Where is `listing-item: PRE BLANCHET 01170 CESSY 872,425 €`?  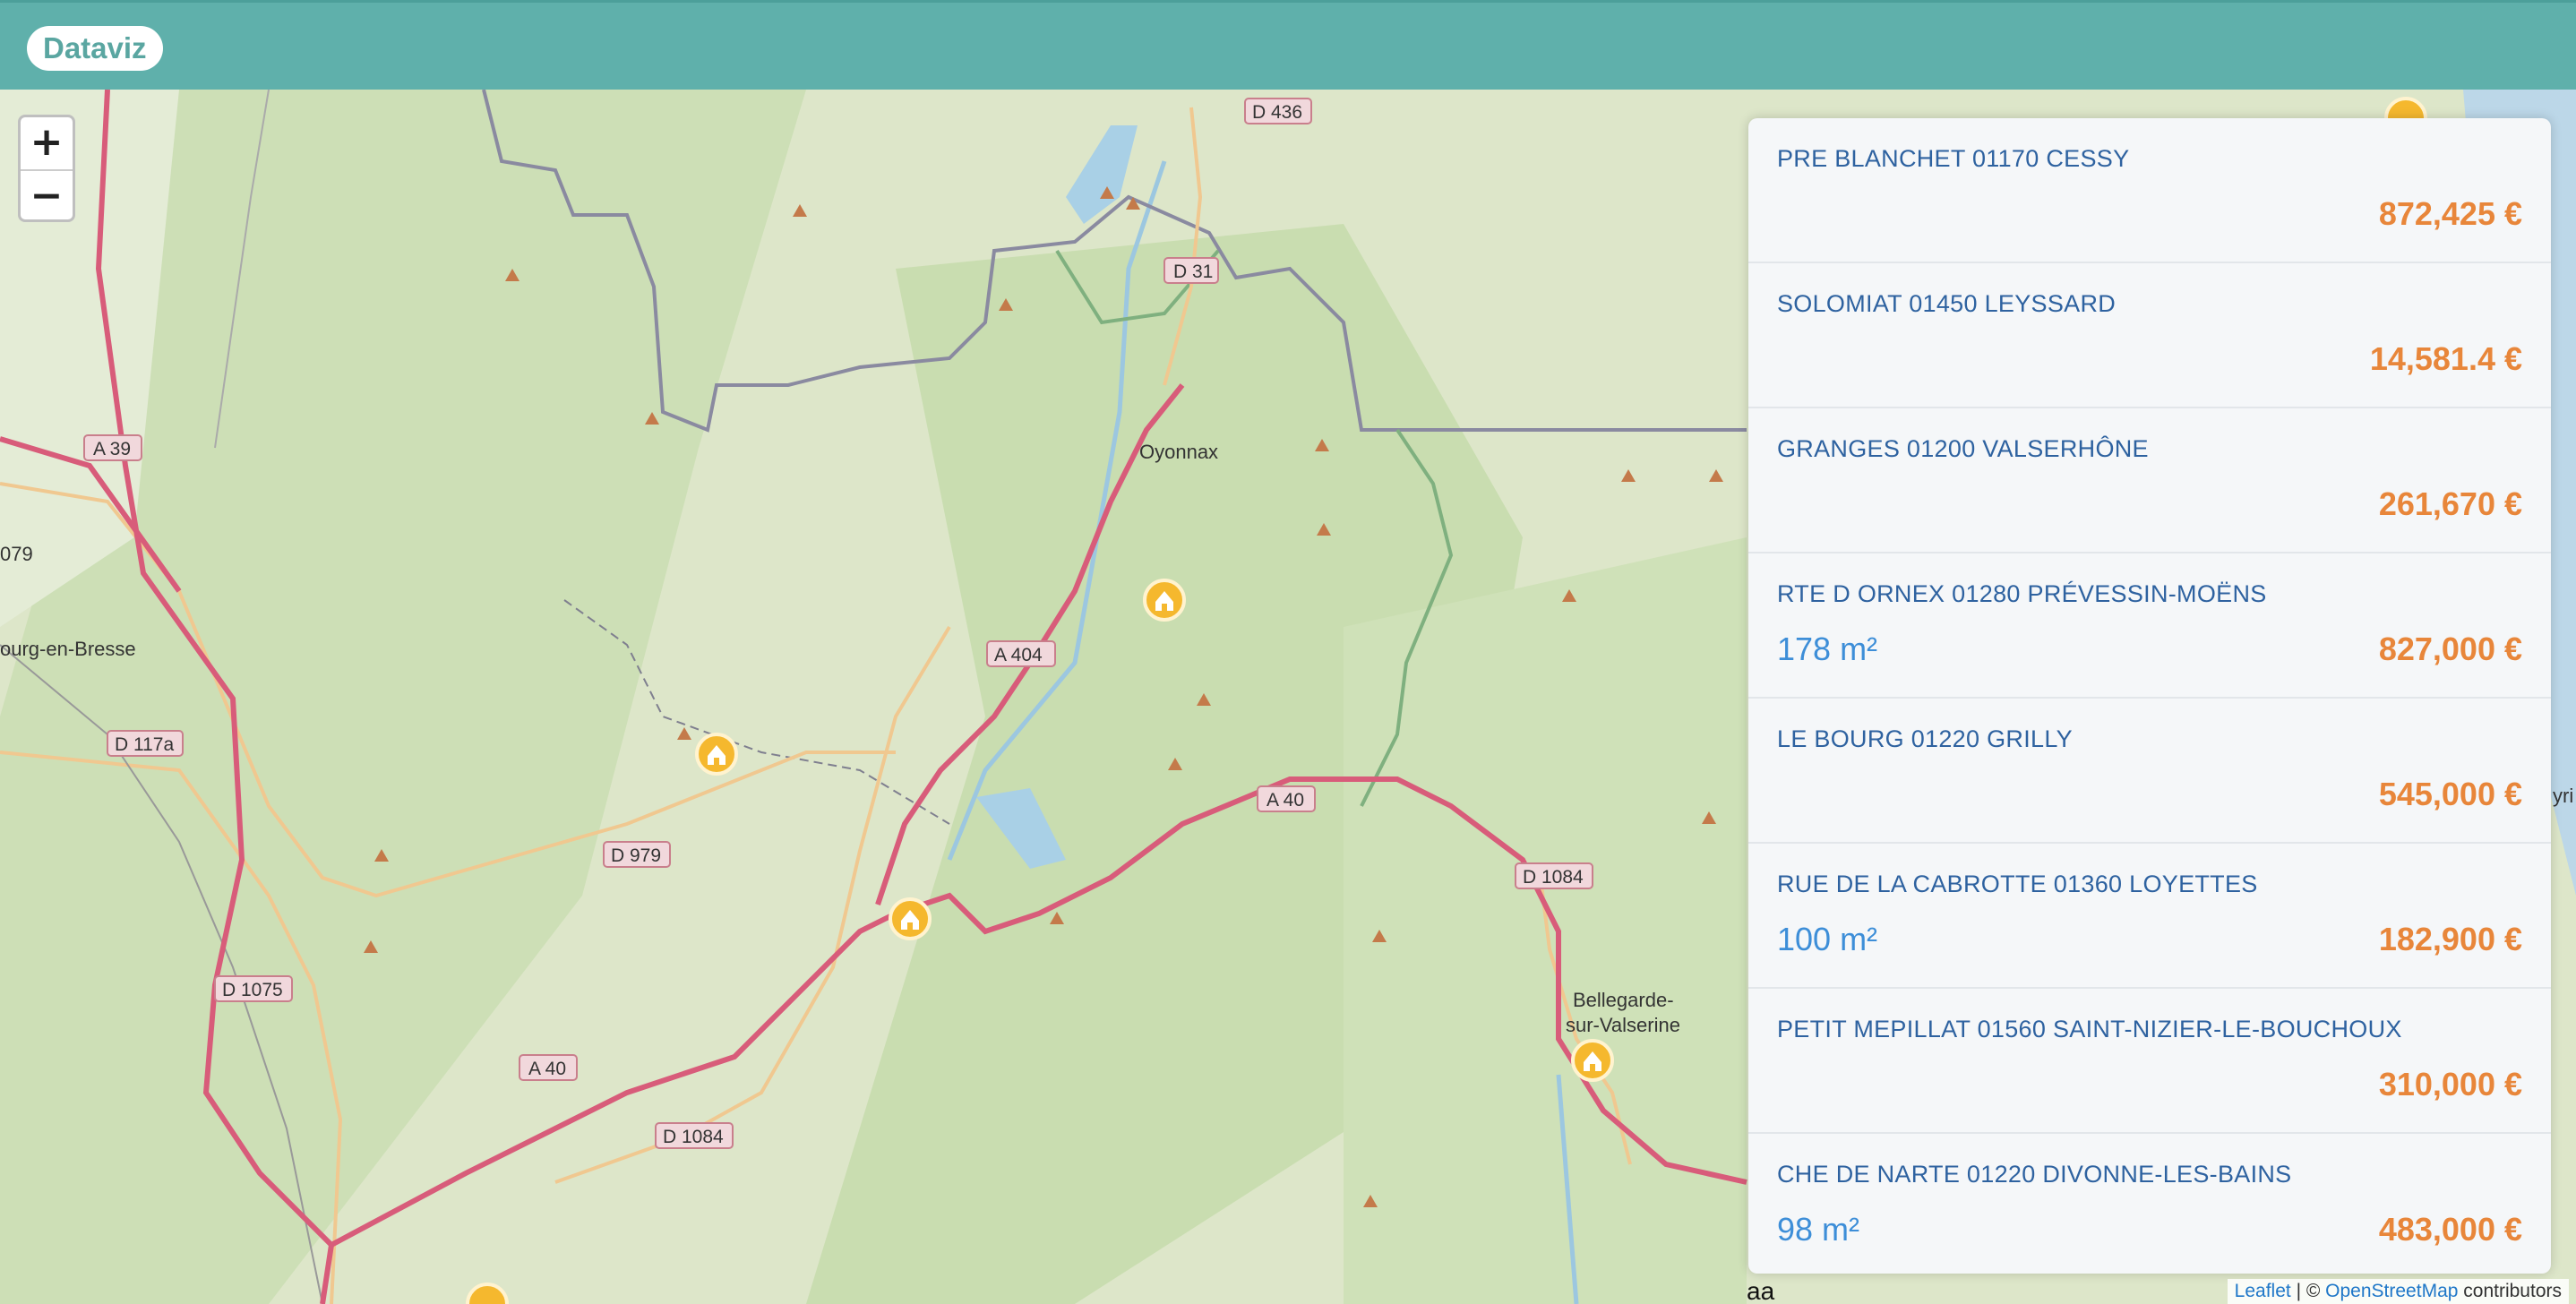
listing-item: PRE BLANCHET 01170 CESSY 872,425 € is located at coordinates (2149, 190).